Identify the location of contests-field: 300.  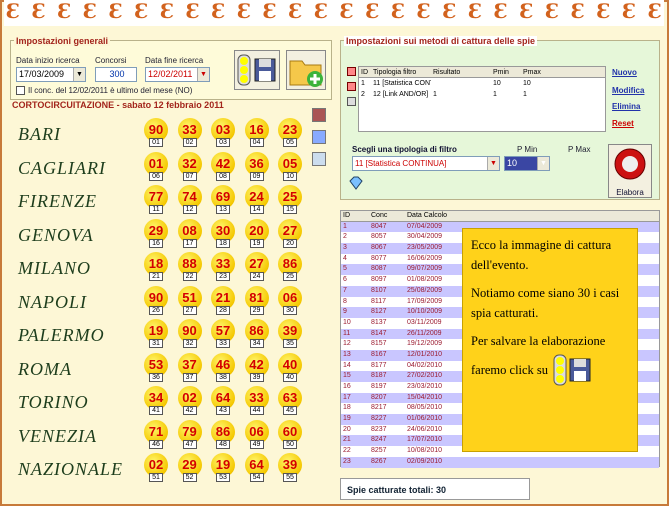
(116, 74).